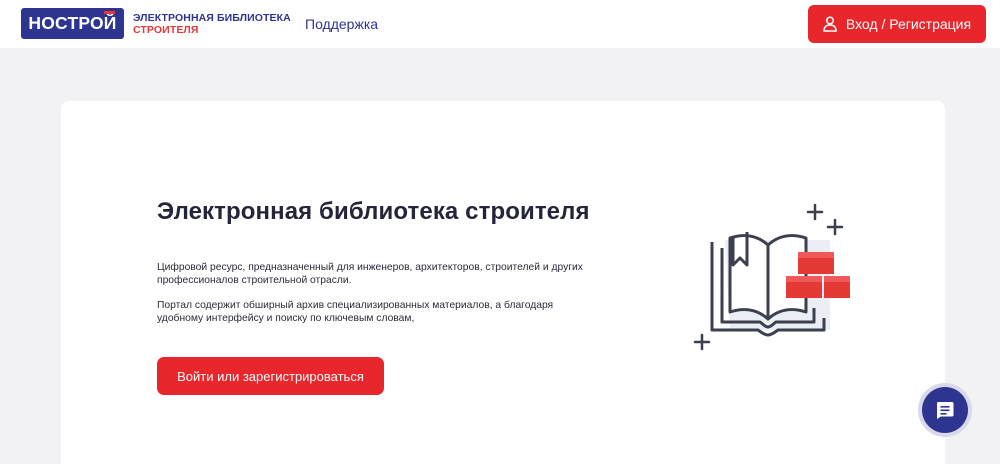  I want to click on login-register-button: Вход / Регистрация, so click(897, 24).